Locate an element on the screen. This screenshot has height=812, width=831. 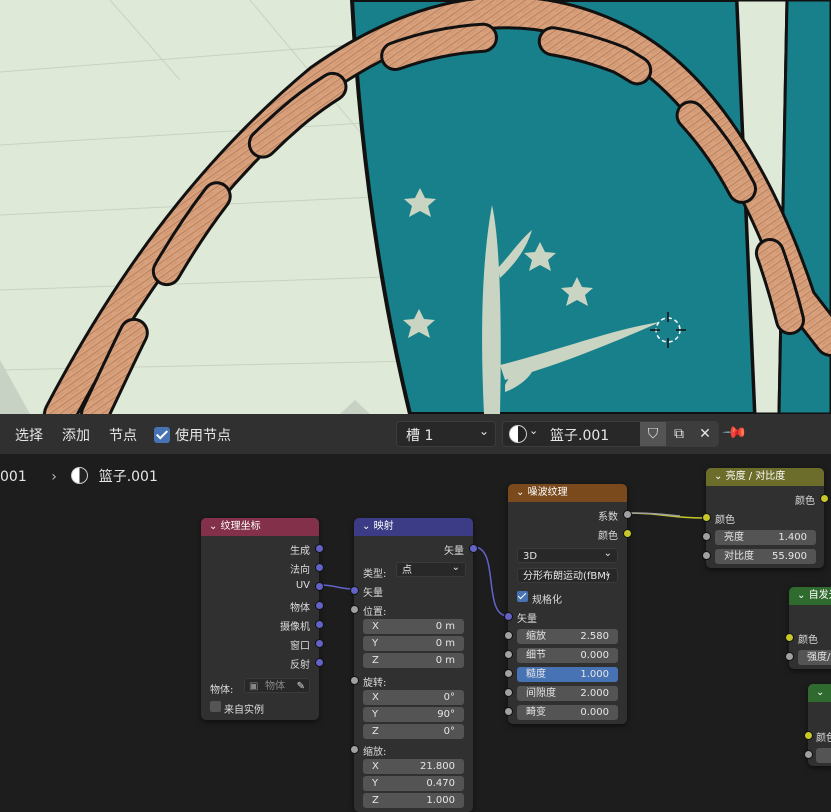
texcoord-header: ⌄ 纹理坐标 is located at coordinates (260, 527).